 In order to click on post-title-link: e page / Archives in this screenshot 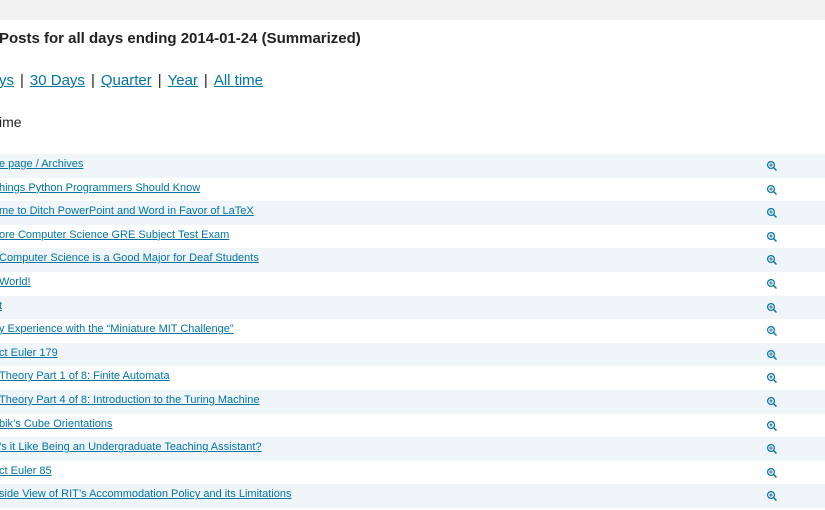, I will do `click(41, 164)`.